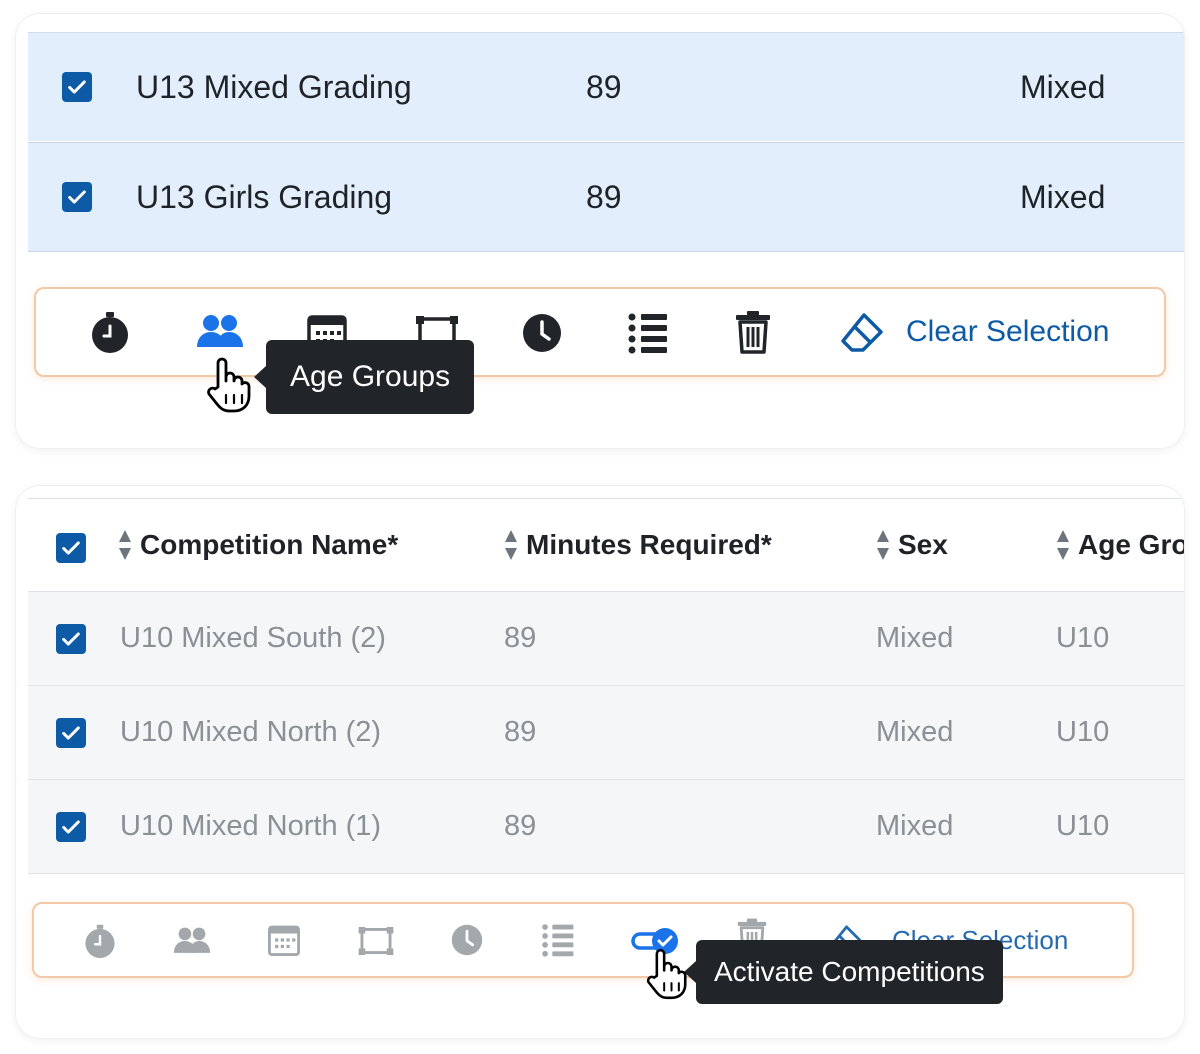  What do you see at coordinates (862, 332) in the screenshot?
I see `eraser-icon` at bounding box center [862, 332].